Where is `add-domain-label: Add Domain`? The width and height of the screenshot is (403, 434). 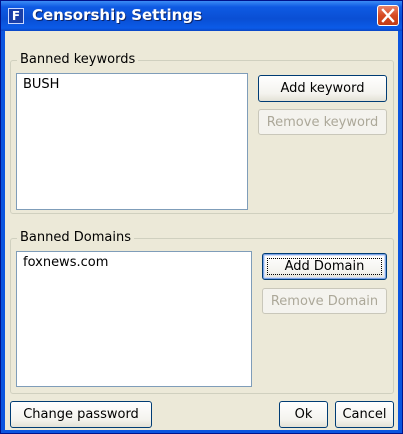
add-domain-label: Add Domain is located at coordinates (324, 266).